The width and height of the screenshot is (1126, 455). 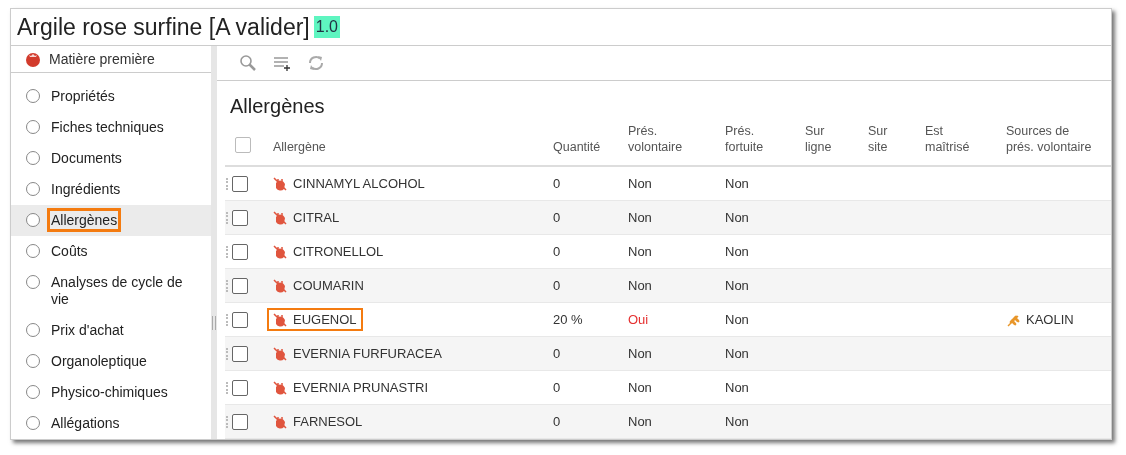 I want to click on table-cell: CITRAL, so click(x=306, y=217).